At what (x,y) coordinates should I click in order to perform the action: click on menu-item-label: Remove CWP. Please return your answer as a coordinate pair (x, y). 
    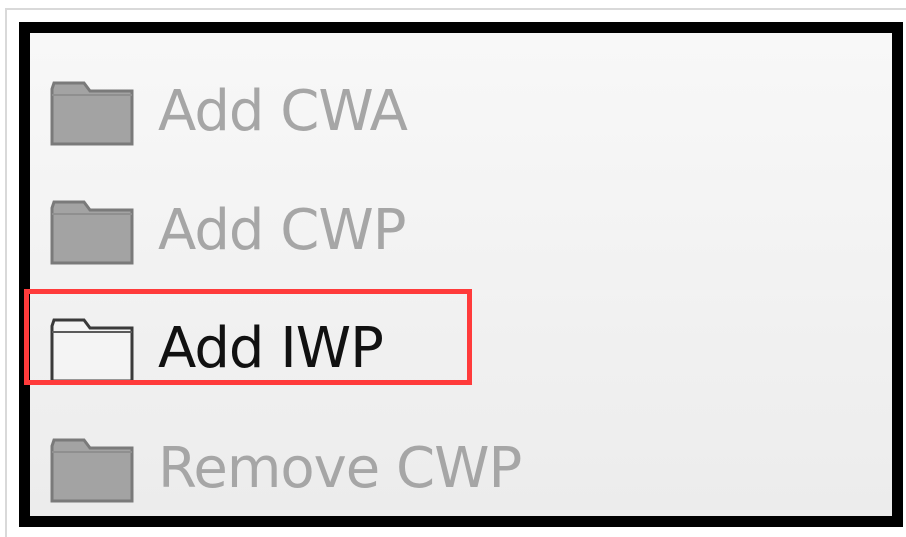
    Looking at the image, I should click on (340, 468).